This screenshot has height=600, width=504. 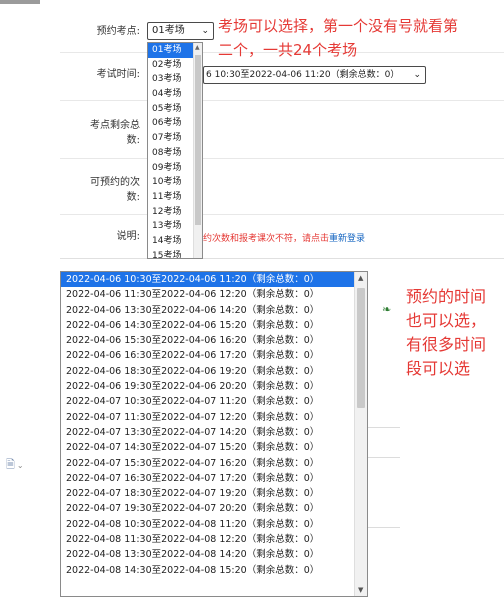 What do you see at coordinates (20, 2) in the screenshot?
I see `top-left-strip` at bounding box center [20, 2].